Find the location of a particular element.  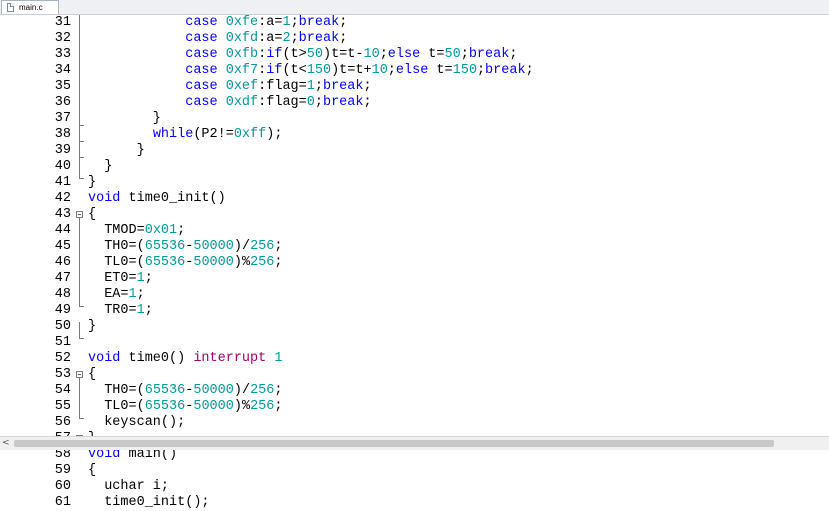

code-line: void time0() interrupt 1 is located at coordinates (185, 359).